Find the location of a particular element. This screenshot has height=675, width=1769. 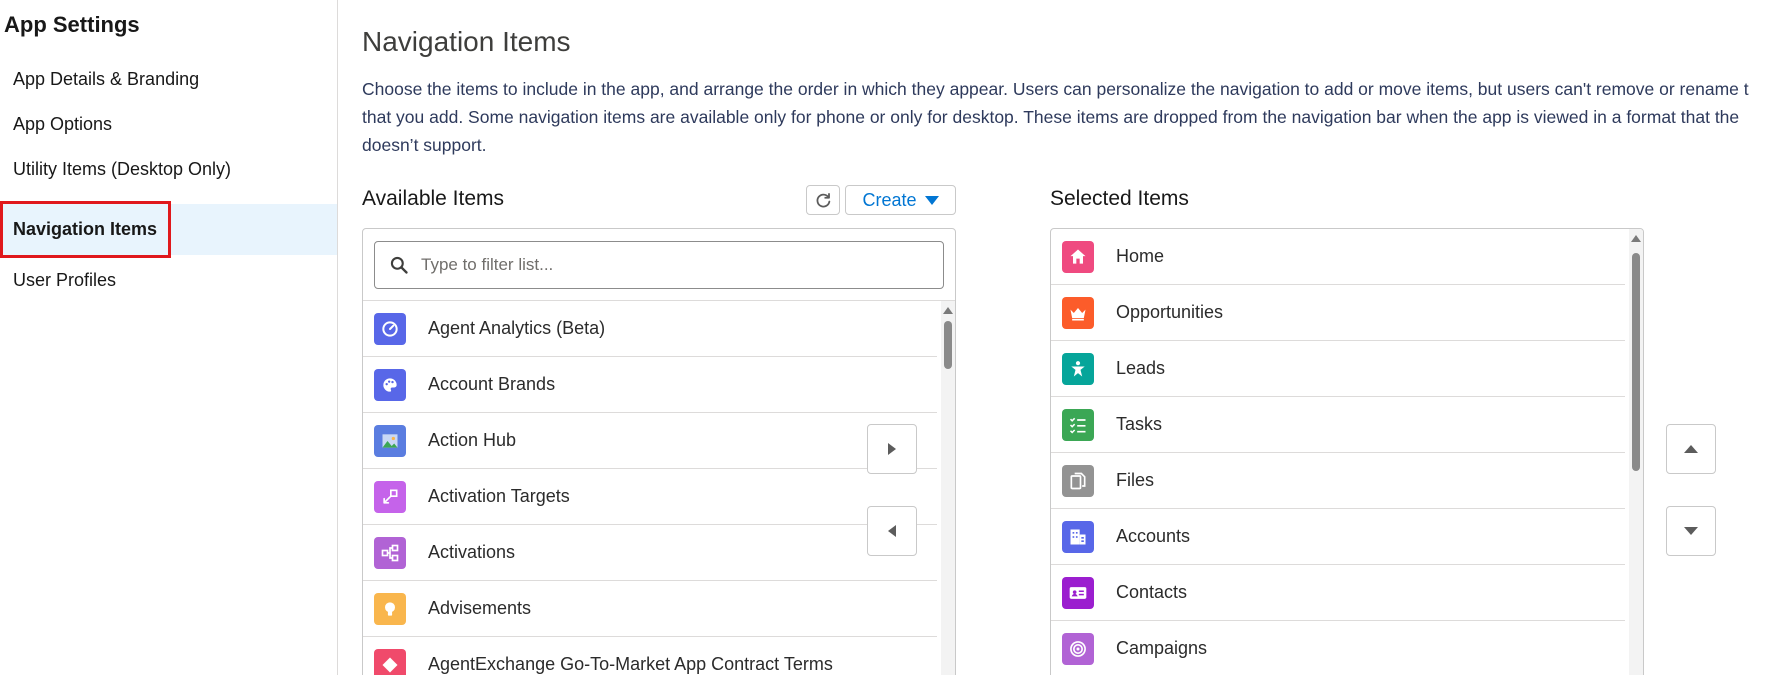

arrow-down-icon is located at coordinates (1691, 531).